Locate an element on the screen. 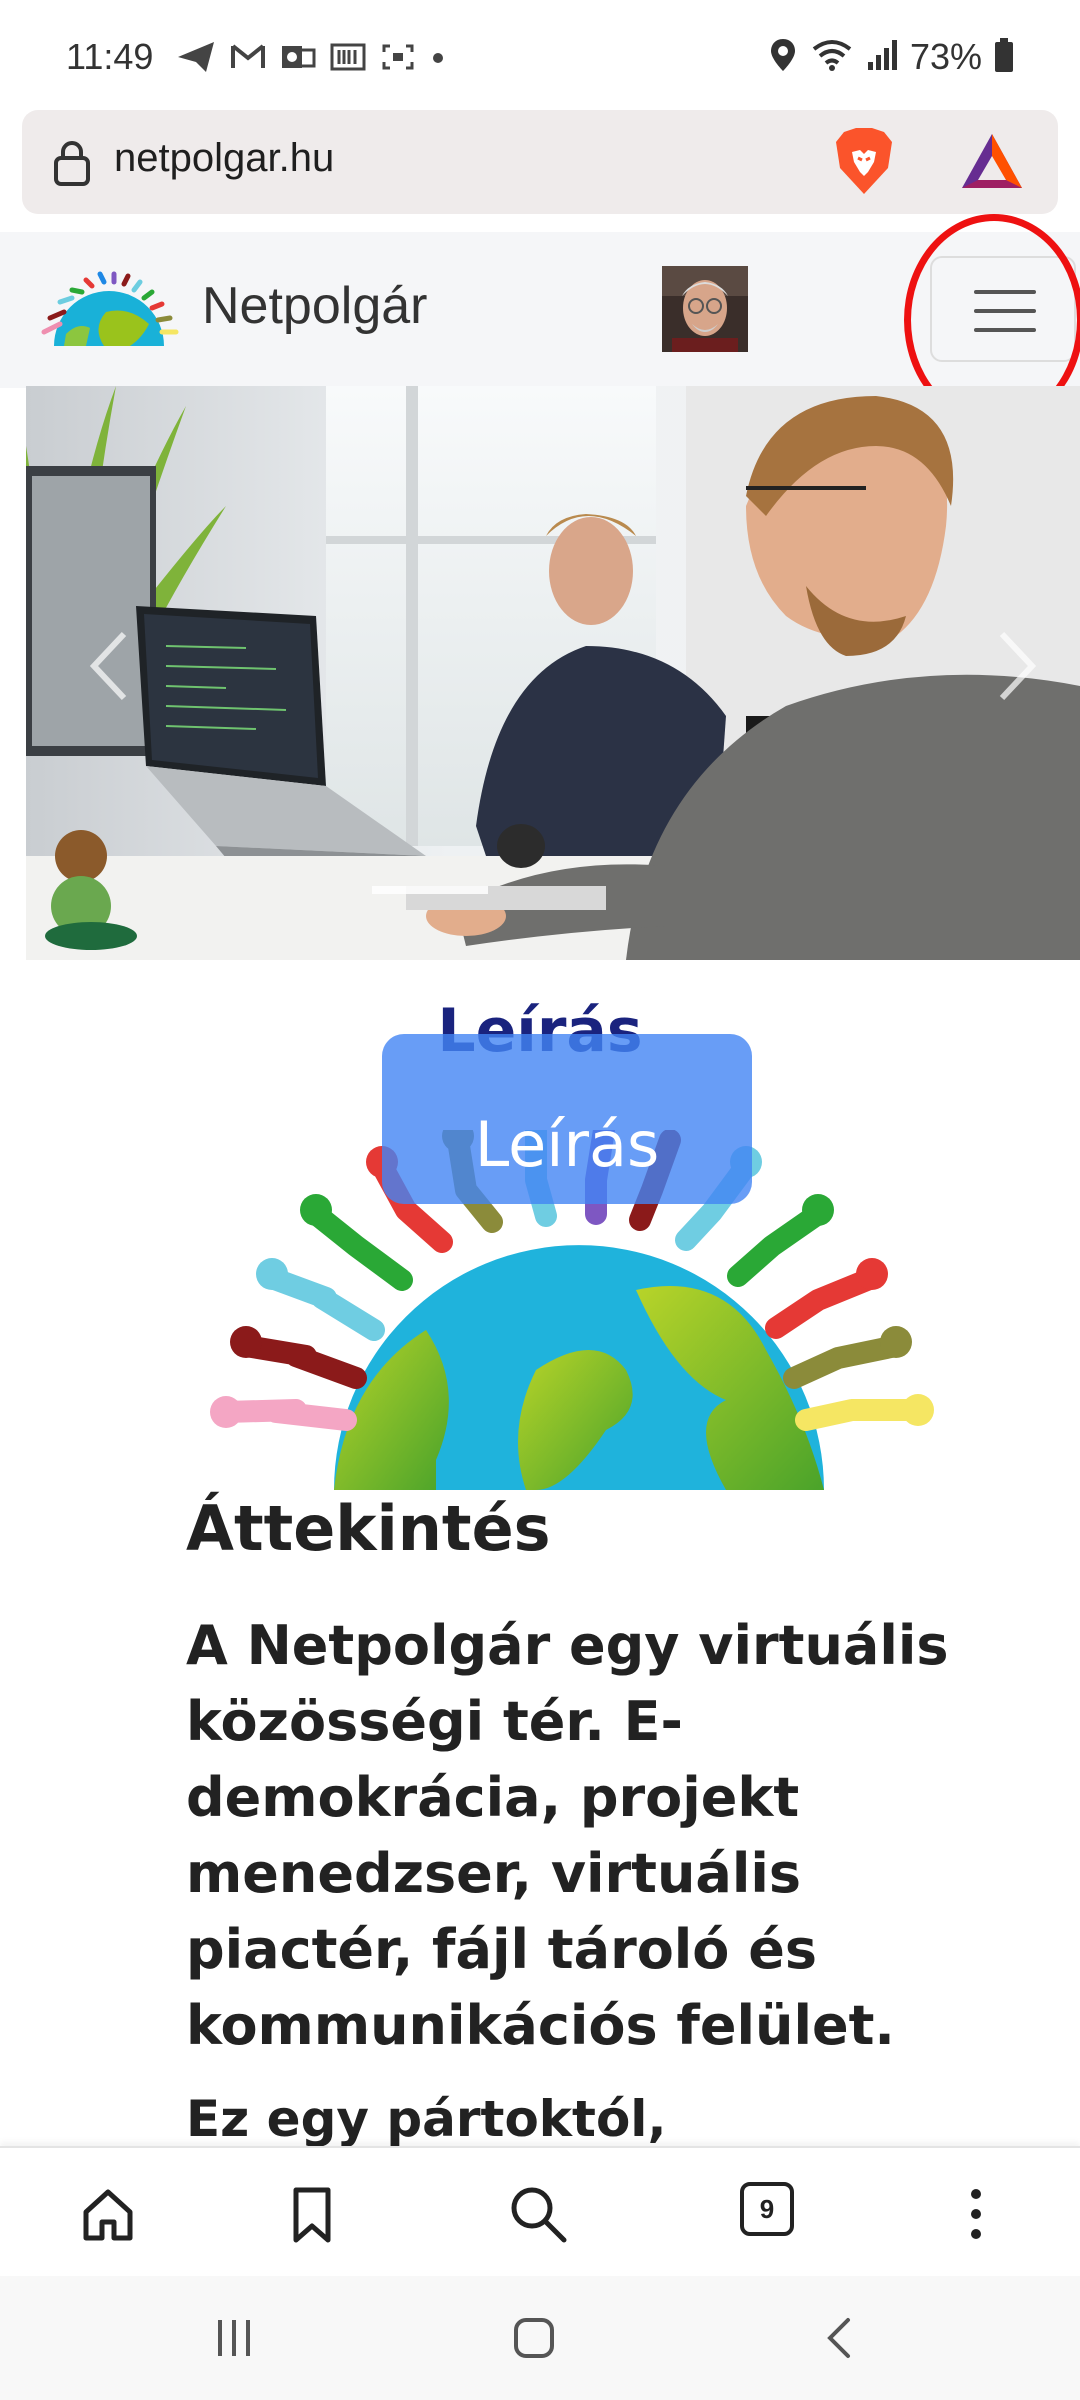 The height and width of the screenshot is (2400, 1080). screenshot-icon is located at coordinates (398, 59).